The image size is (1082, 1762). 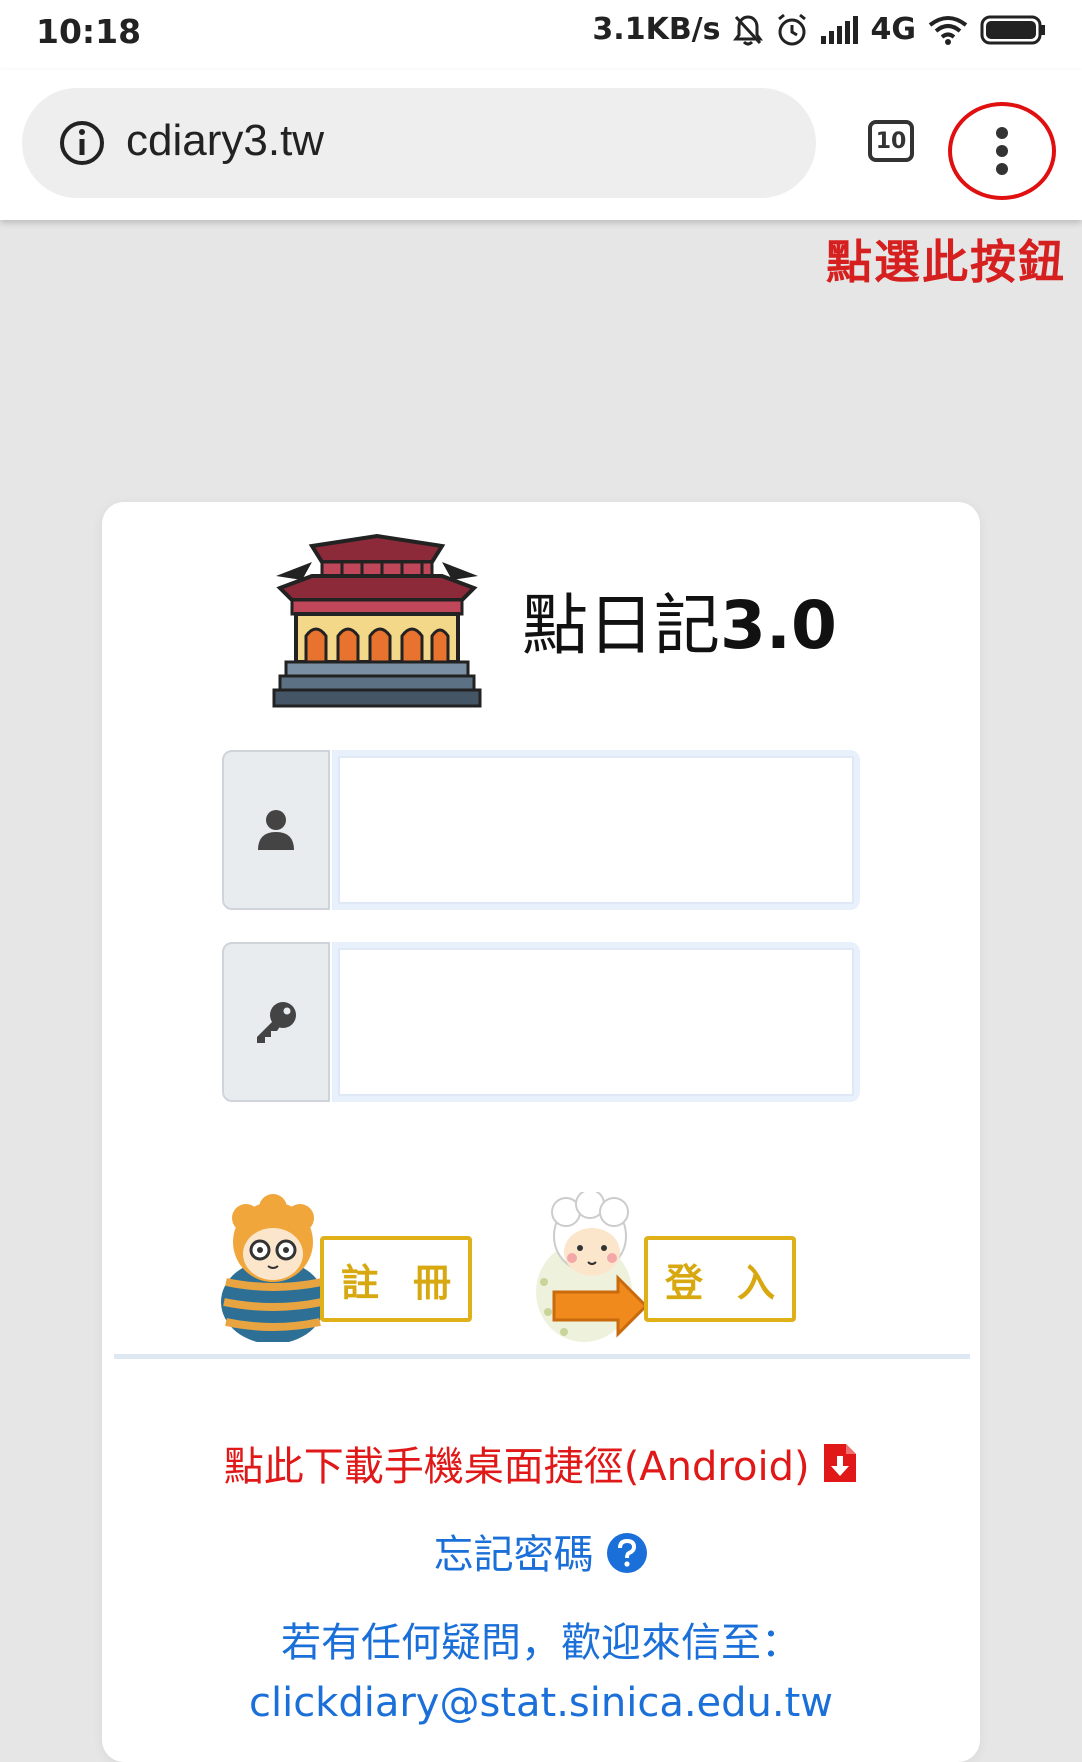 What do you see at coordinates (656, 29) in the screenshot?
I see `net-speed: 3.1KB/s` at bounding box center [656, 29].